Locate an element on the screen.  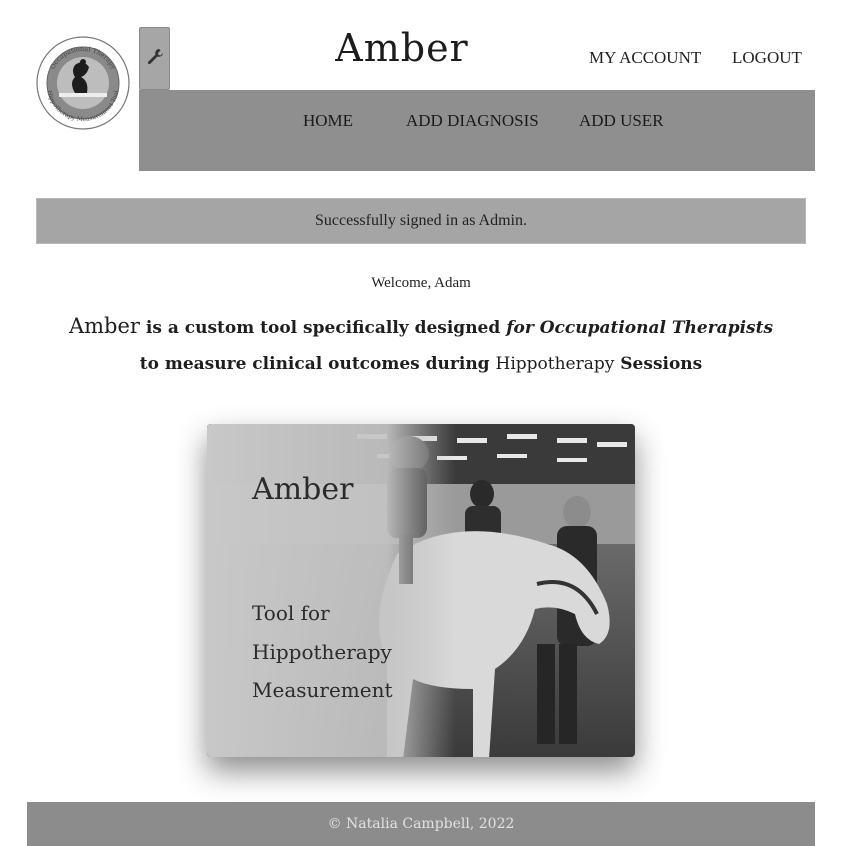
admin-tools-button is located at coordinates (154, 58).